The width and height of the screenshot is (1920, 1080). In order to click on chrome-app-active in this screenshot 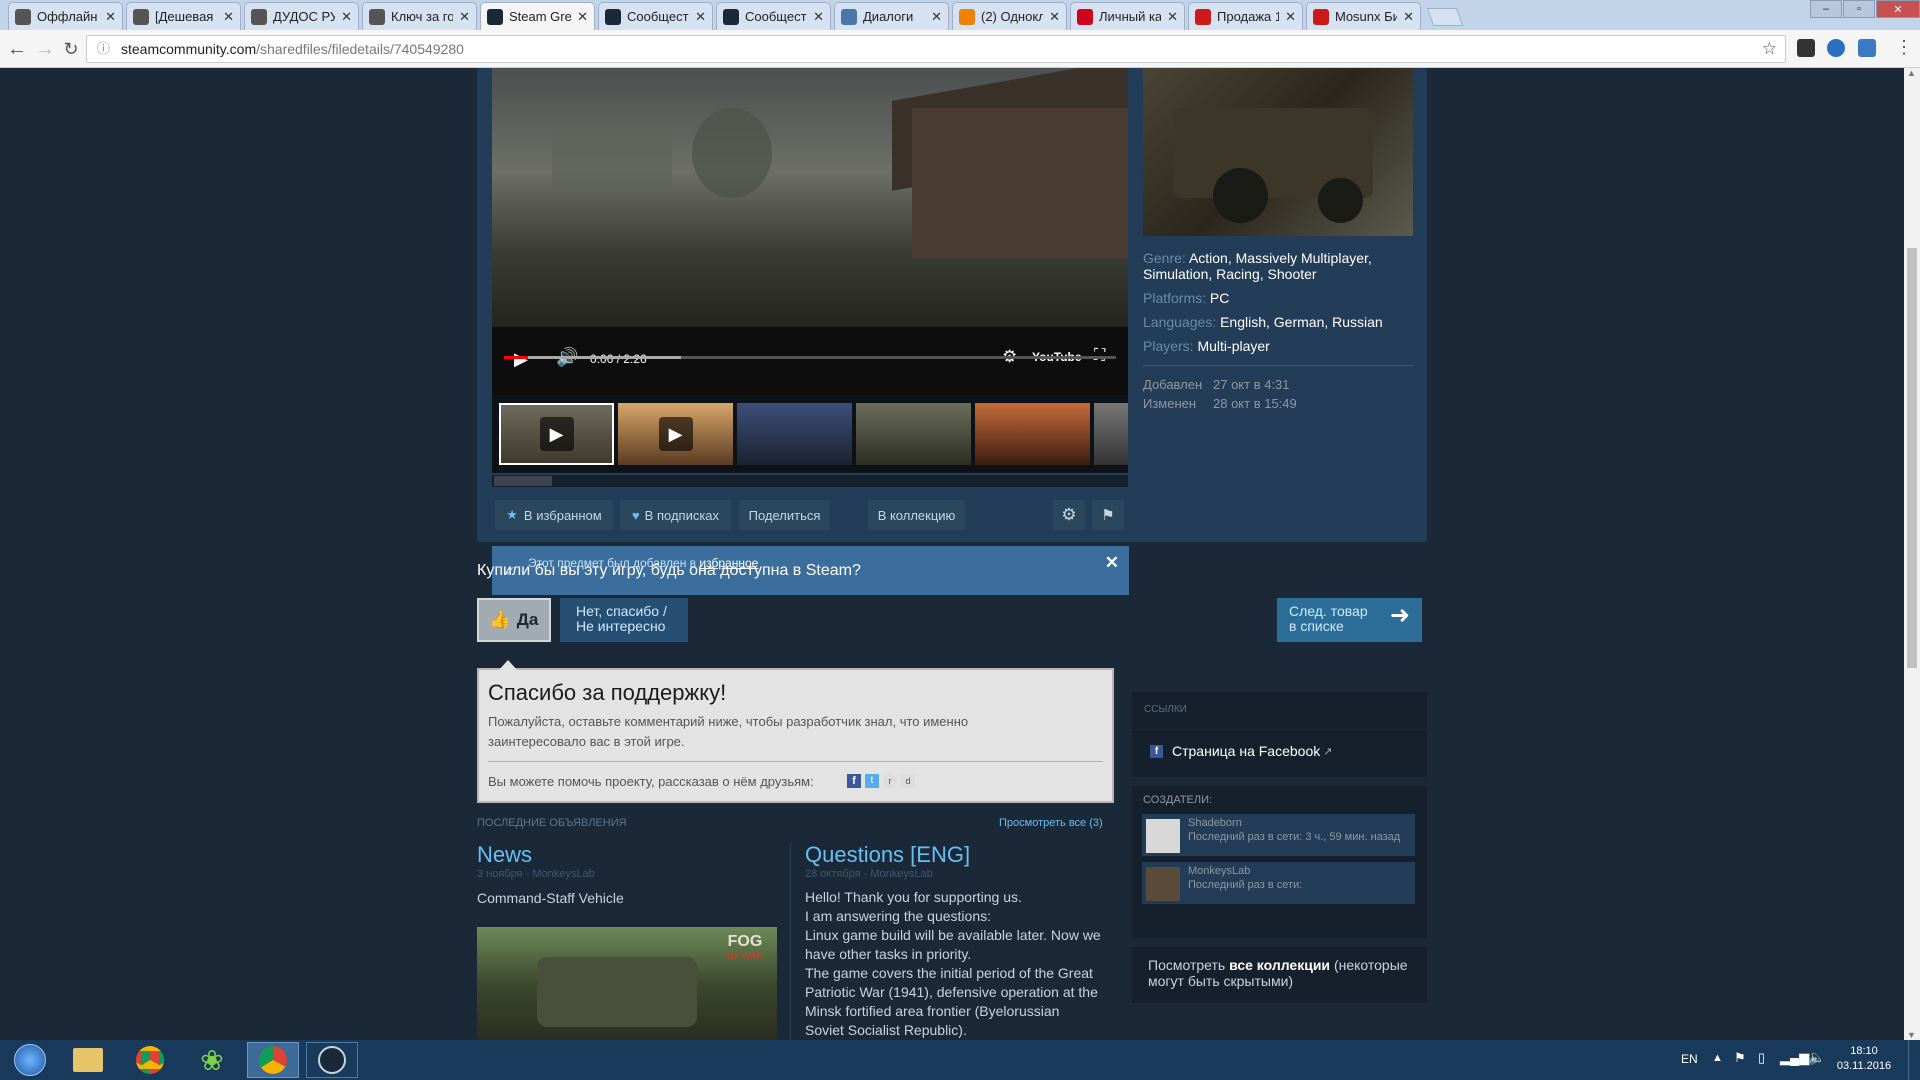, I will do `click(273, 1060)`.